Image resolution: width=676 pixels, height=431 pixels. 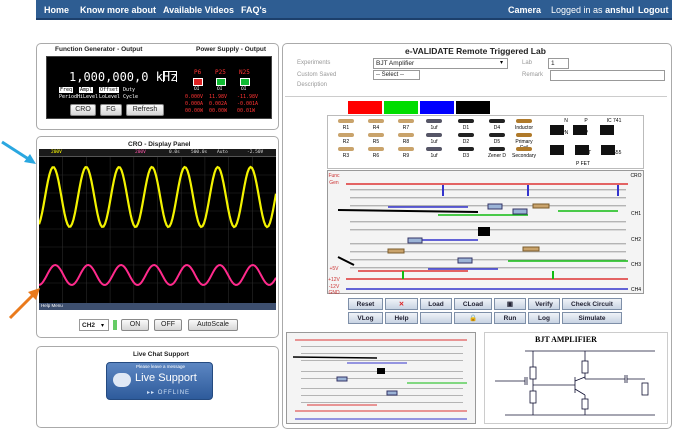 I want to click on board-terminal-left-5: GND, so click(x=334, y=293).